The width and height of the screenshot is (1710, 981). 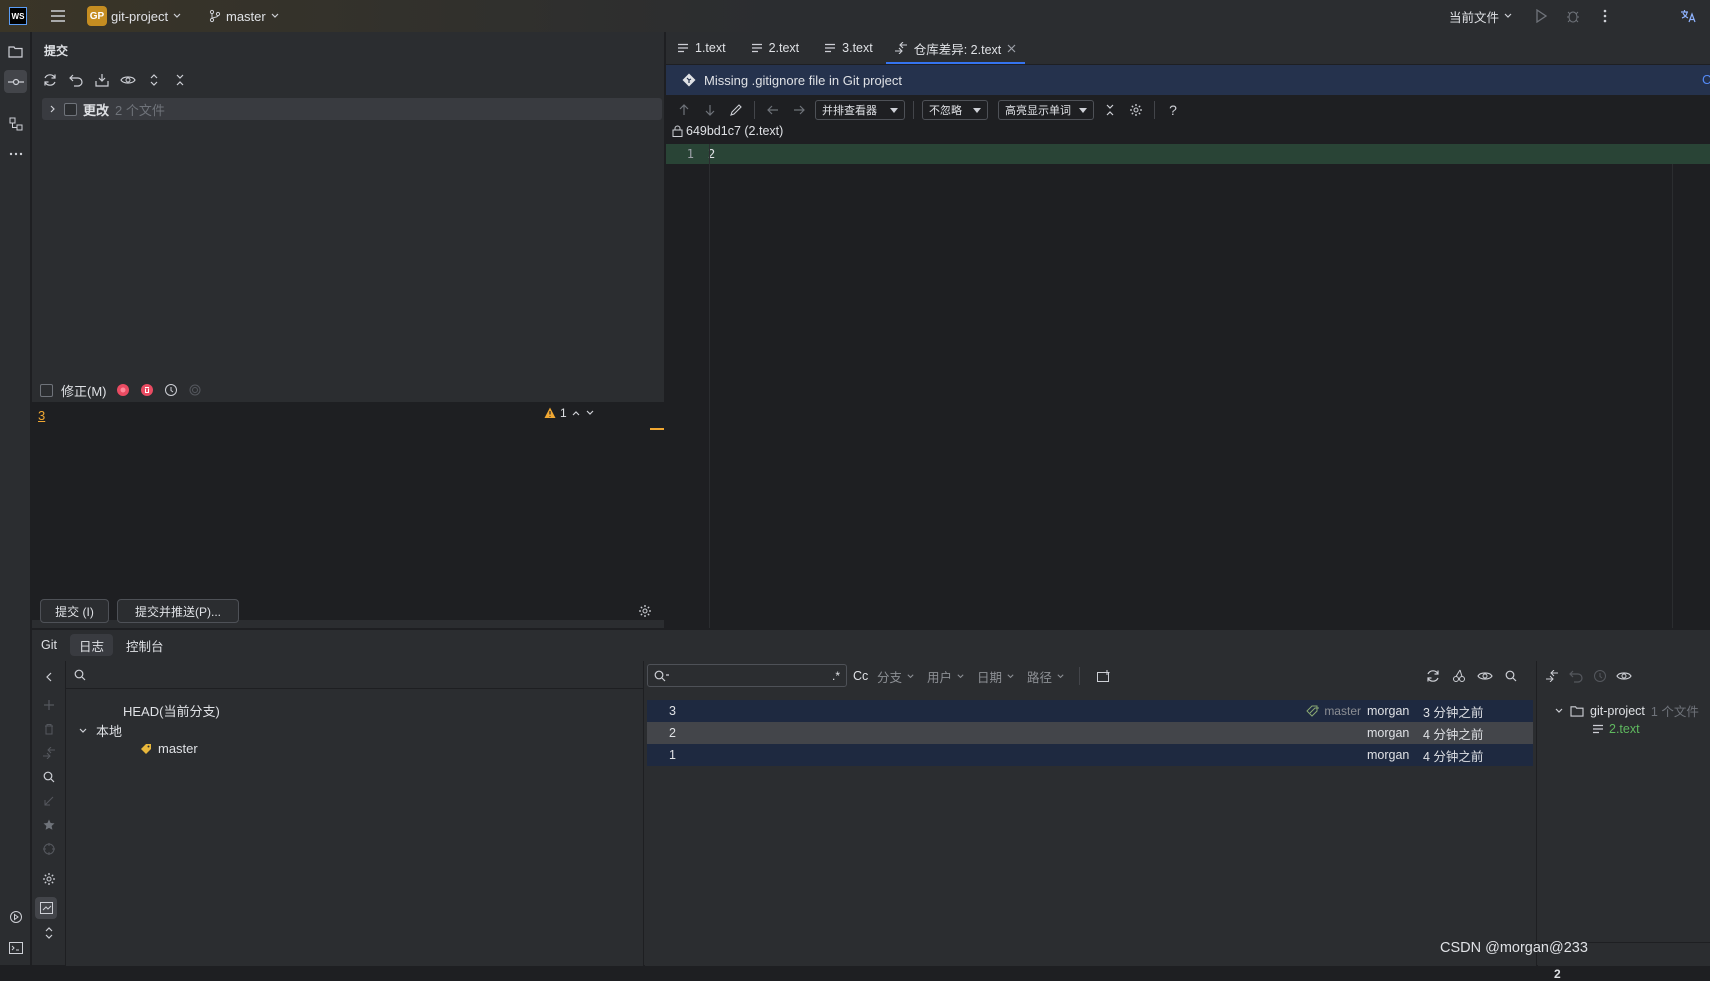 What do you see at coordinates (836, 676) in the screenshot?
I see `regex-toggle: .*` at bounding box center [836, 676].